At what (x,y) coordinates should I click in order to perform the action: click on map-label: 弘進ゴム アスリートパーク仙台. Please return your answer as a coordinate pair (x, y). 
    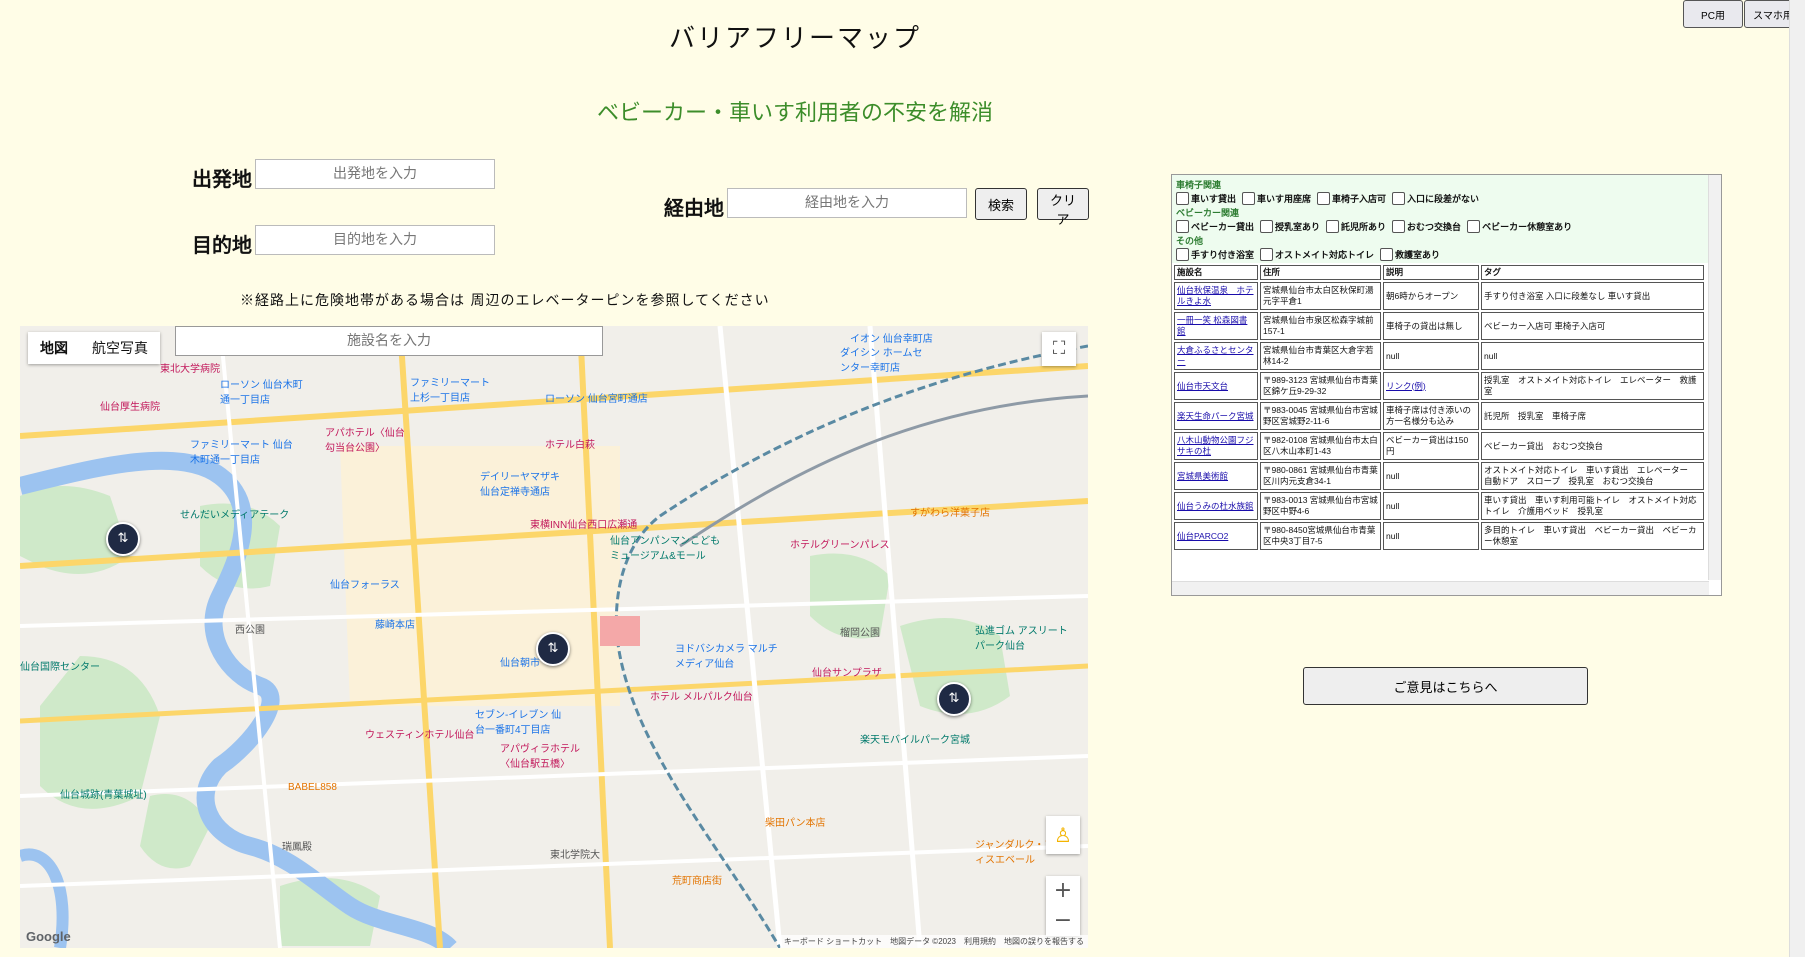
    Looking at the image, I should click on (1021, 639).